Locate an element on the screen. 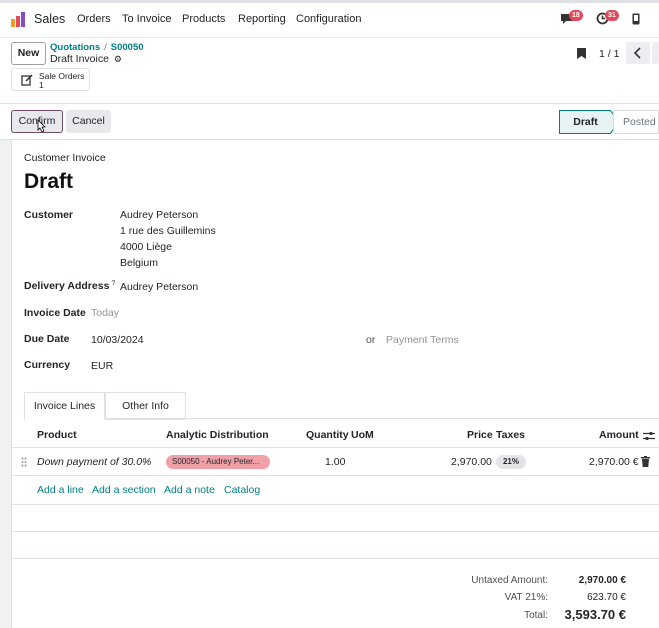 This screenshot has width=659, height=628. due-date-input: 10/03/2024 is located at coordinates (117, 340).